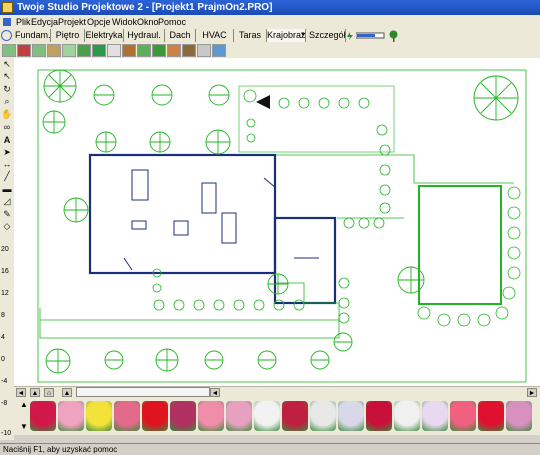  I want to click on tree-row-icon, so click(144, 50).